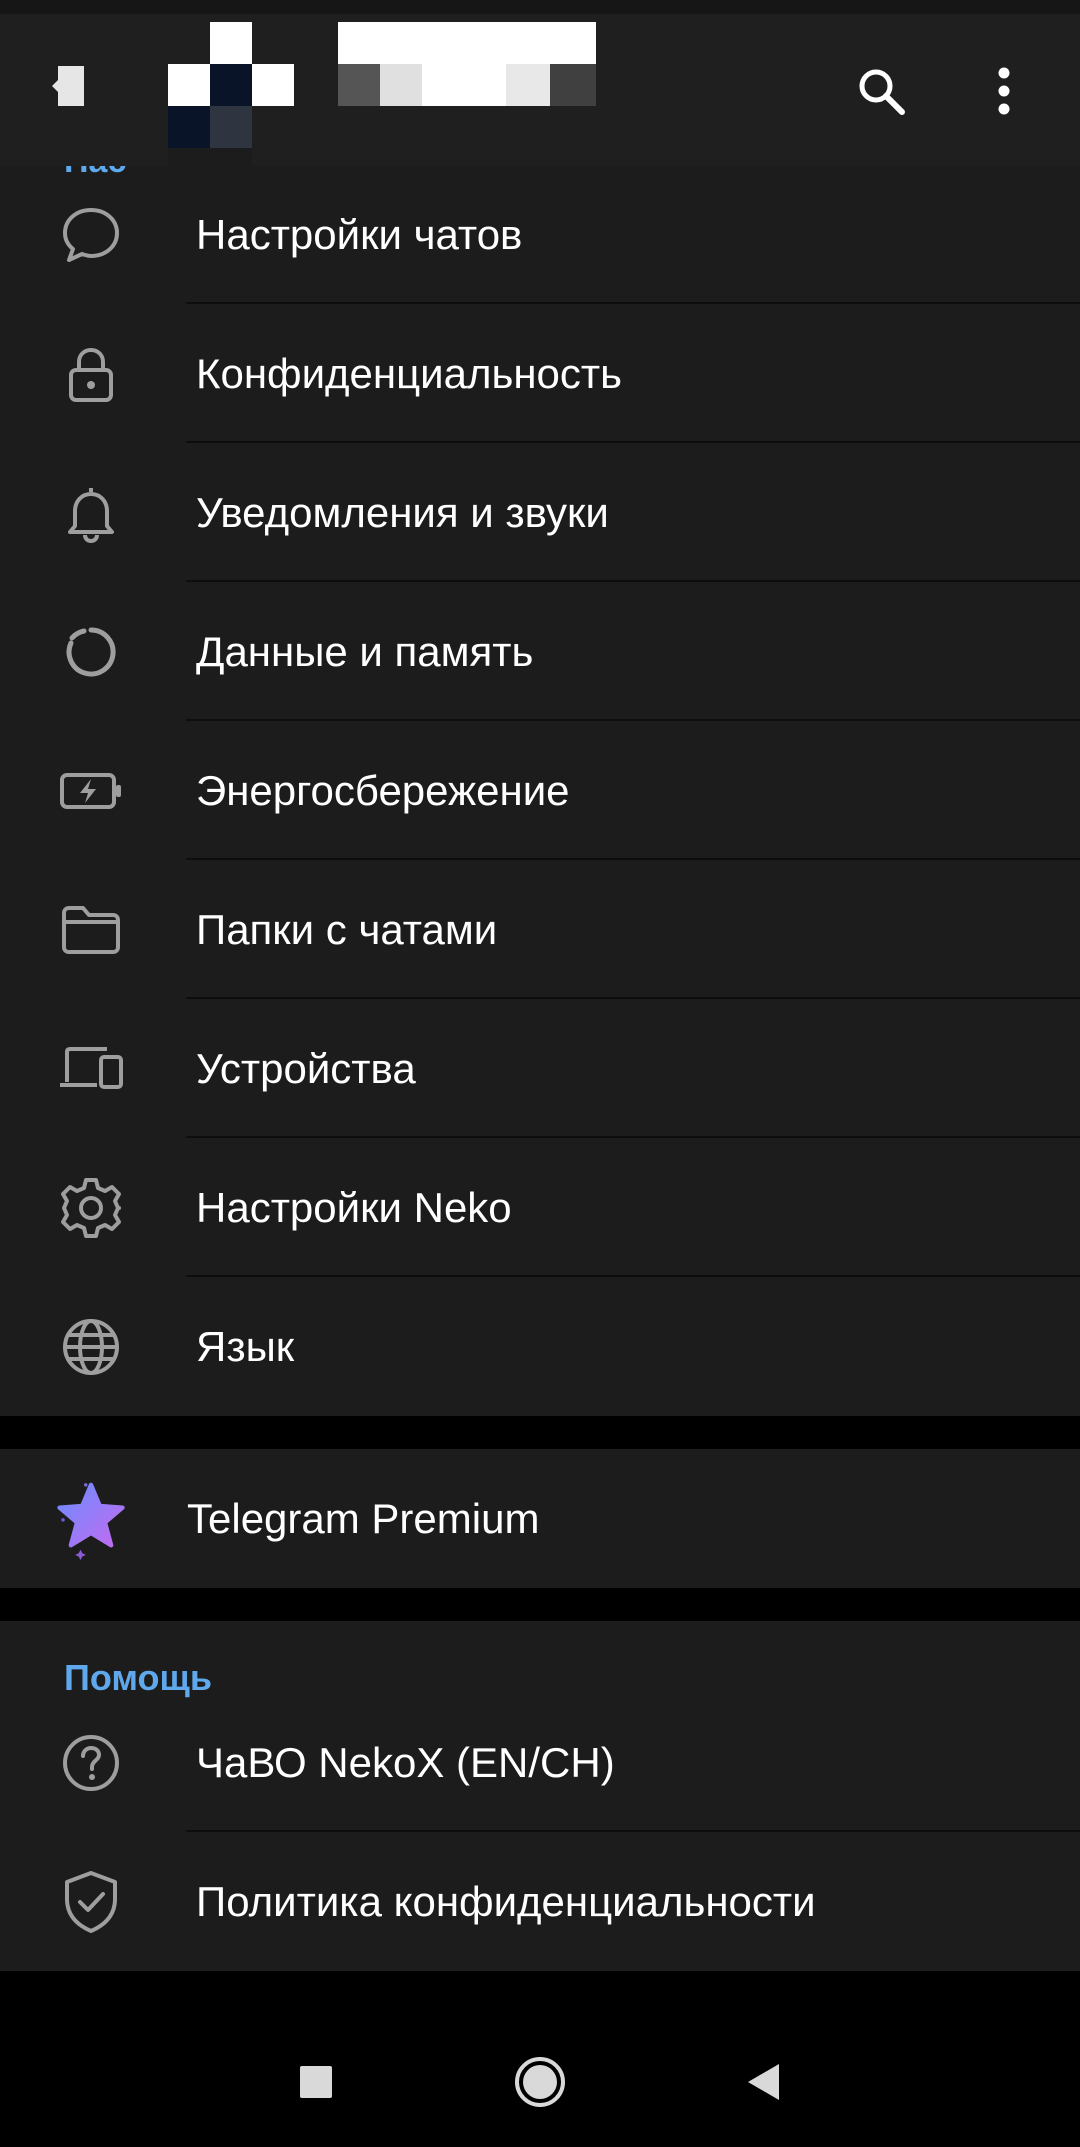  Describe the element at coordinates (540, 929) in the screenshot. I see `settings-item-folders: Папки с чатами` at that location.